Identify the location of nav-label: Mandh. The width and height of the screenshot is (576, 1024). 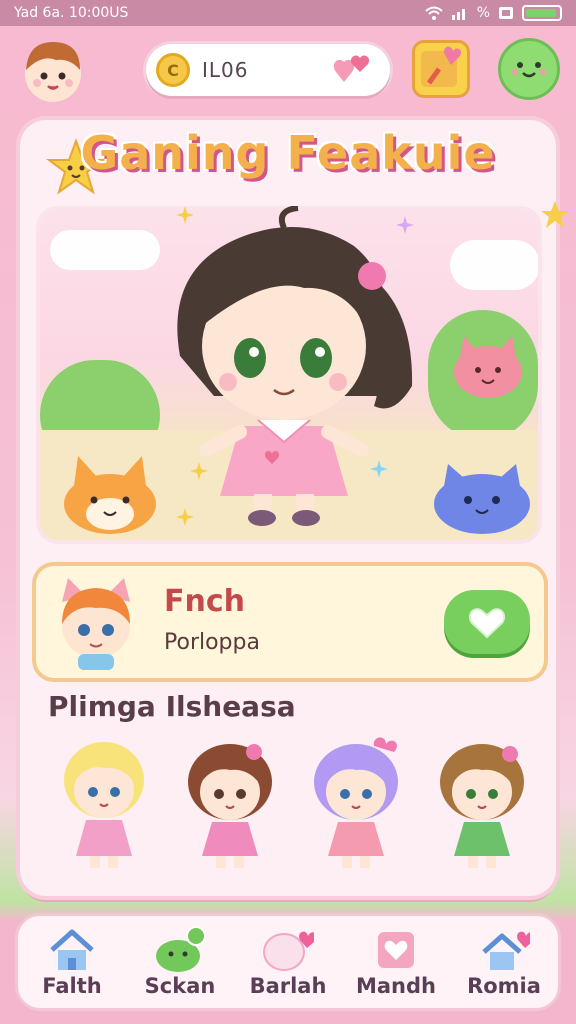
(395, 986).